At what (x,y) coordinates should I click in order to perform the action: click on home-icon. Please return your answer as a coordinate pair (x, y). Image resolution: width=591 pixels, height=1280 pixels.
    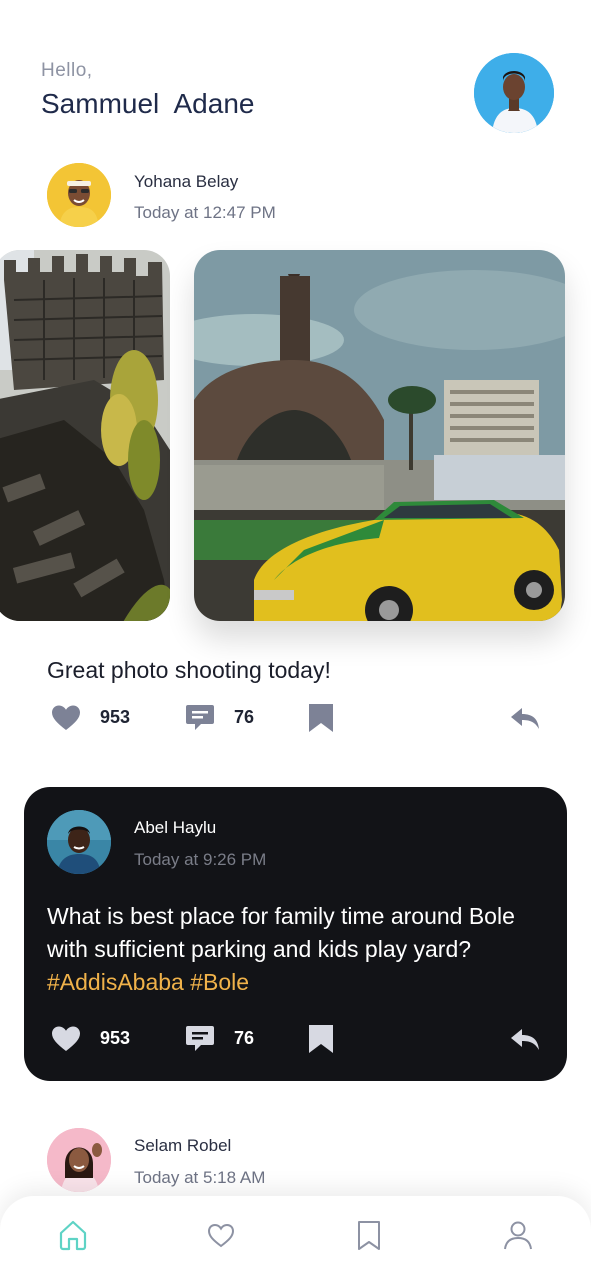
    Looking at the image, I should click on (73, 1235).